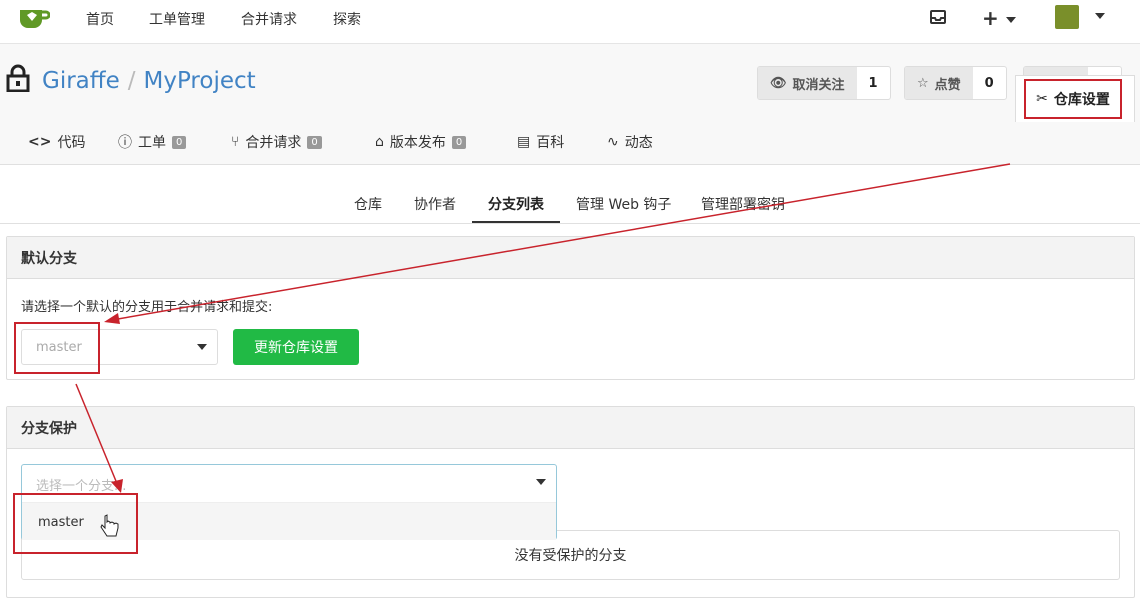 The image size is (1140, 600). I want to click on create-new-button: +, so click(999, 18).